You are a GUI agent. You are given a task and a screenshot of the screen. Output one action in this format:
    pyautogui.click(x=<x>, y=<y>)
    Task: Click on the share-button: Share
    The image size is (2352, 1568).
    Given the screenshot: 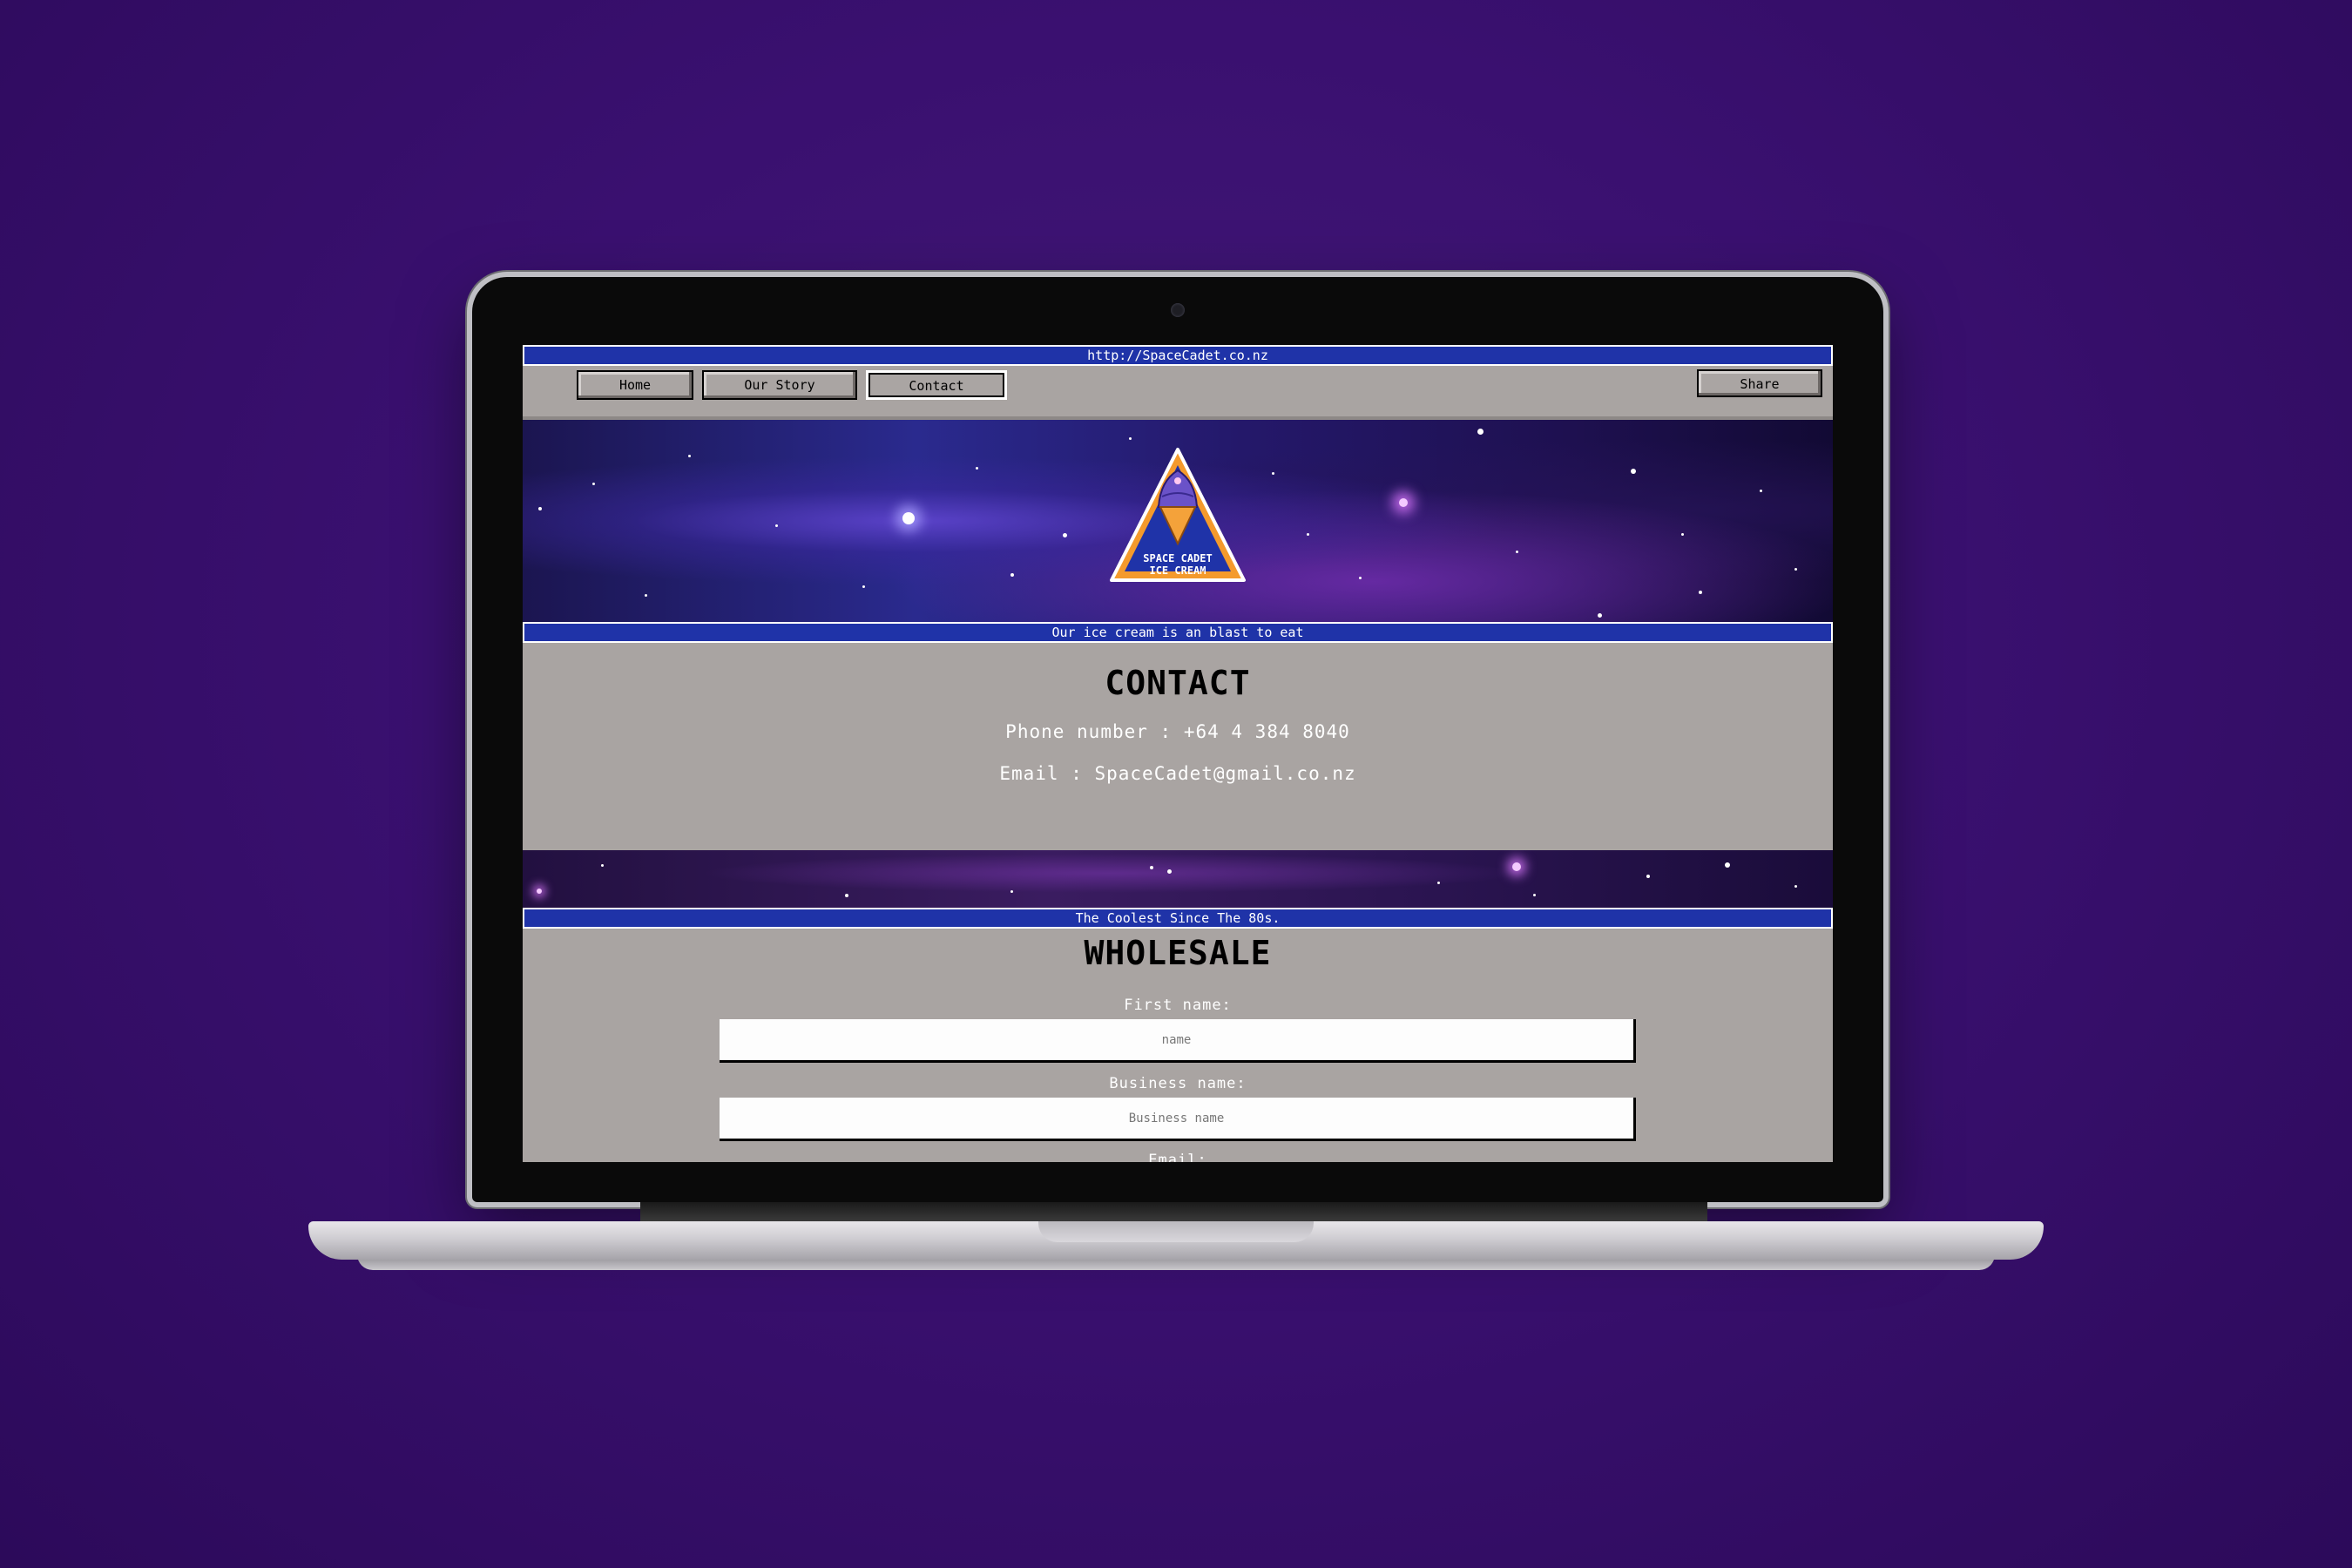 What is the action you would take?
    pyautogui.click(x=1759, y=383)
    